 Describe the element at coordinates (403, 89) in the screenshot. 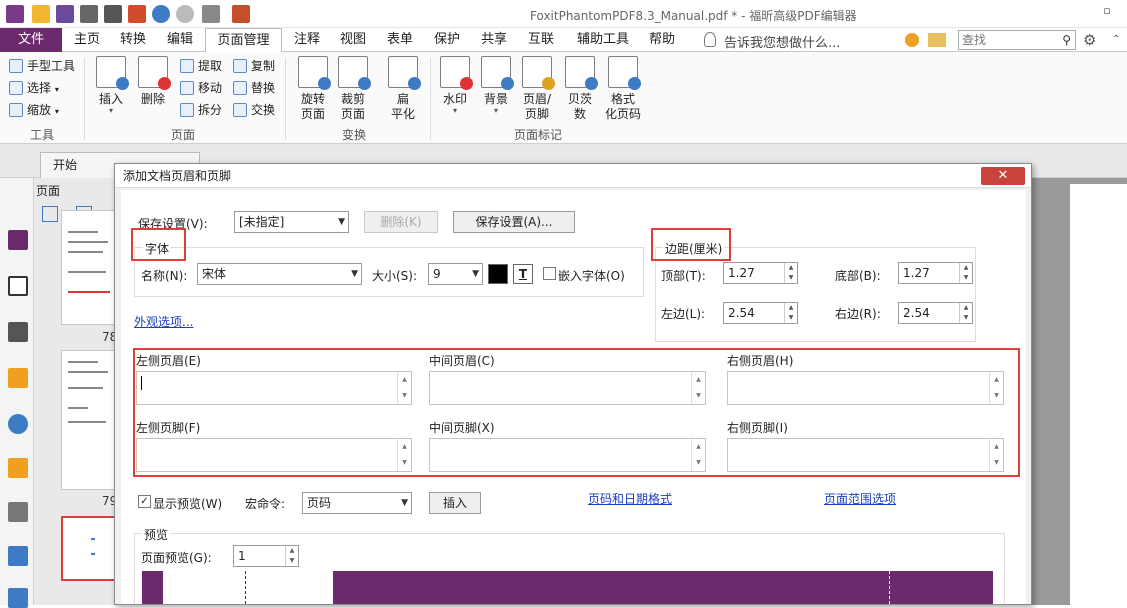

I see `flatten-button: 扁 平化` at that location.